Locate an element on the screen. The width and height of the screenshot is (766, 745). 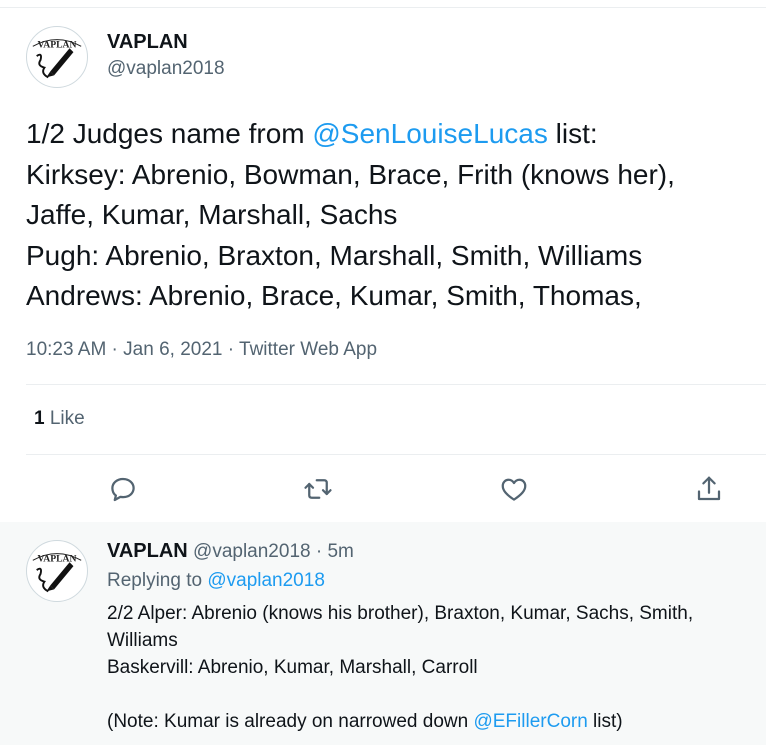
share-icon is located at coordinates (709, 488).